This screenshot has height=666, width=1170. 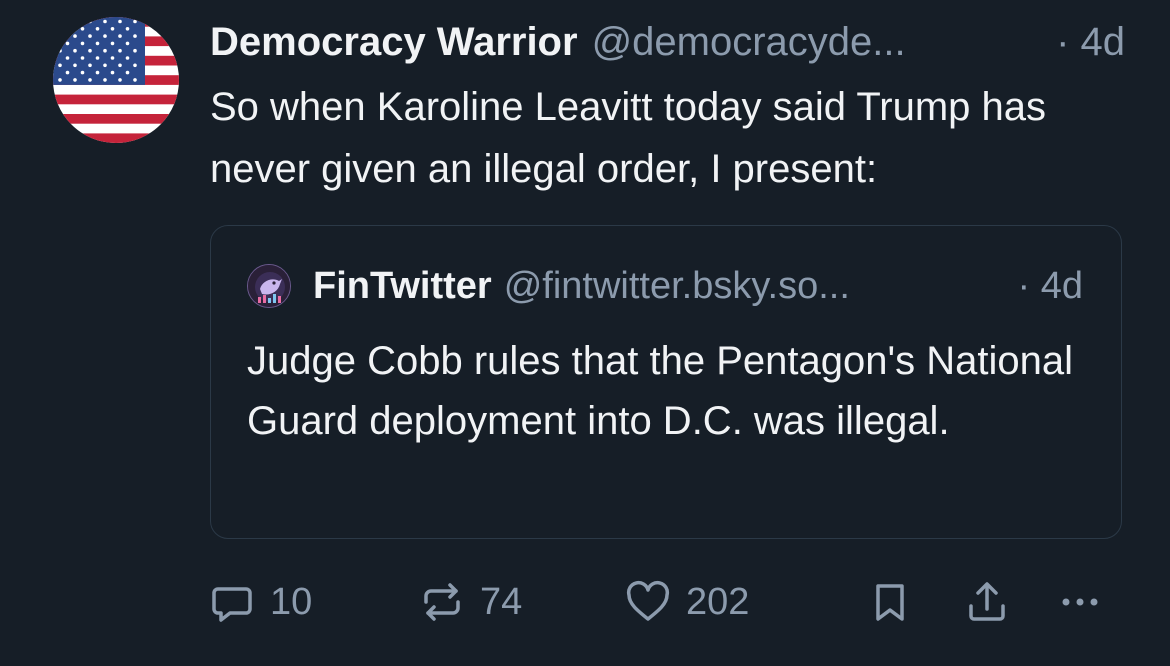 I want to click on repost-button: 74, so click(x=470, y=602).